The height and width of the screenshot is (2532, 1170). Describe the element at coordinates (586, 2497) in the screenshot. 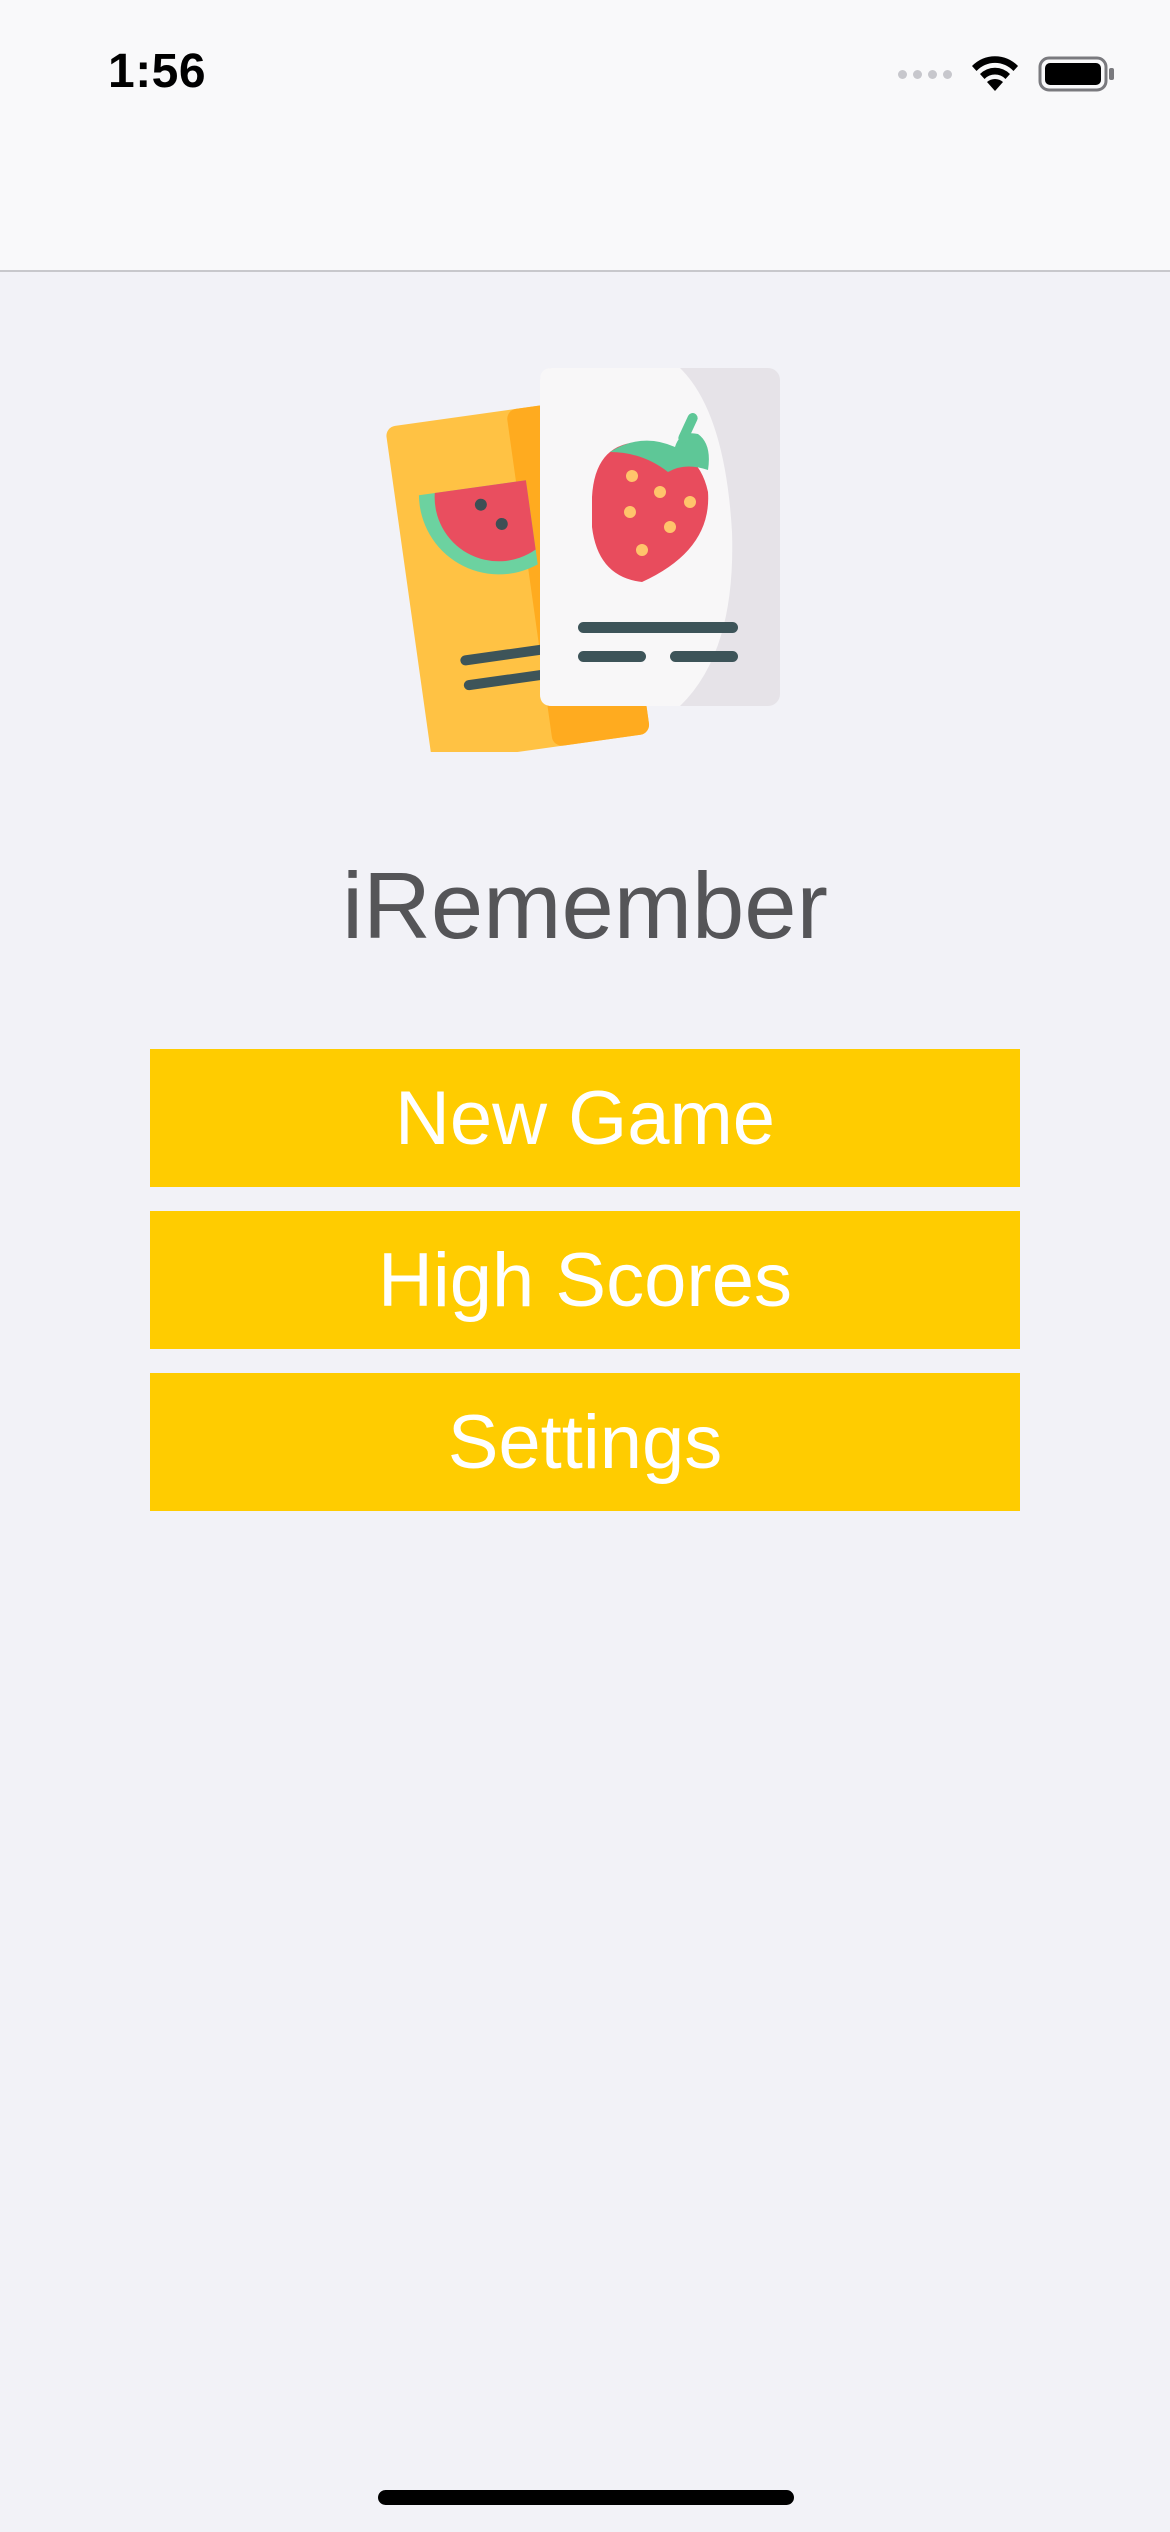

I see `home-indicator` at that location.